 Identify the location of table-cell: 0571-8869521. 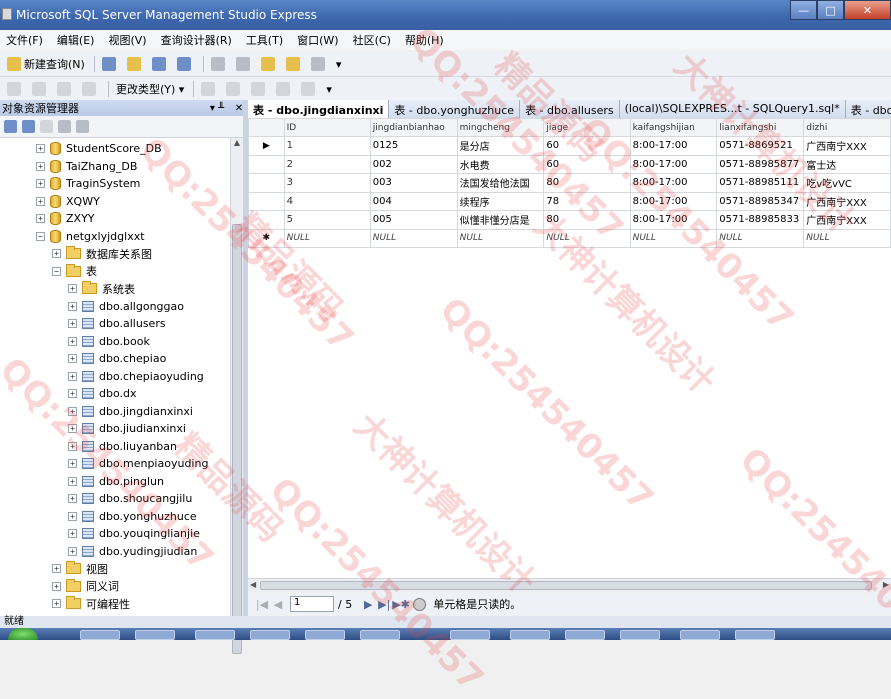
(760, 146).